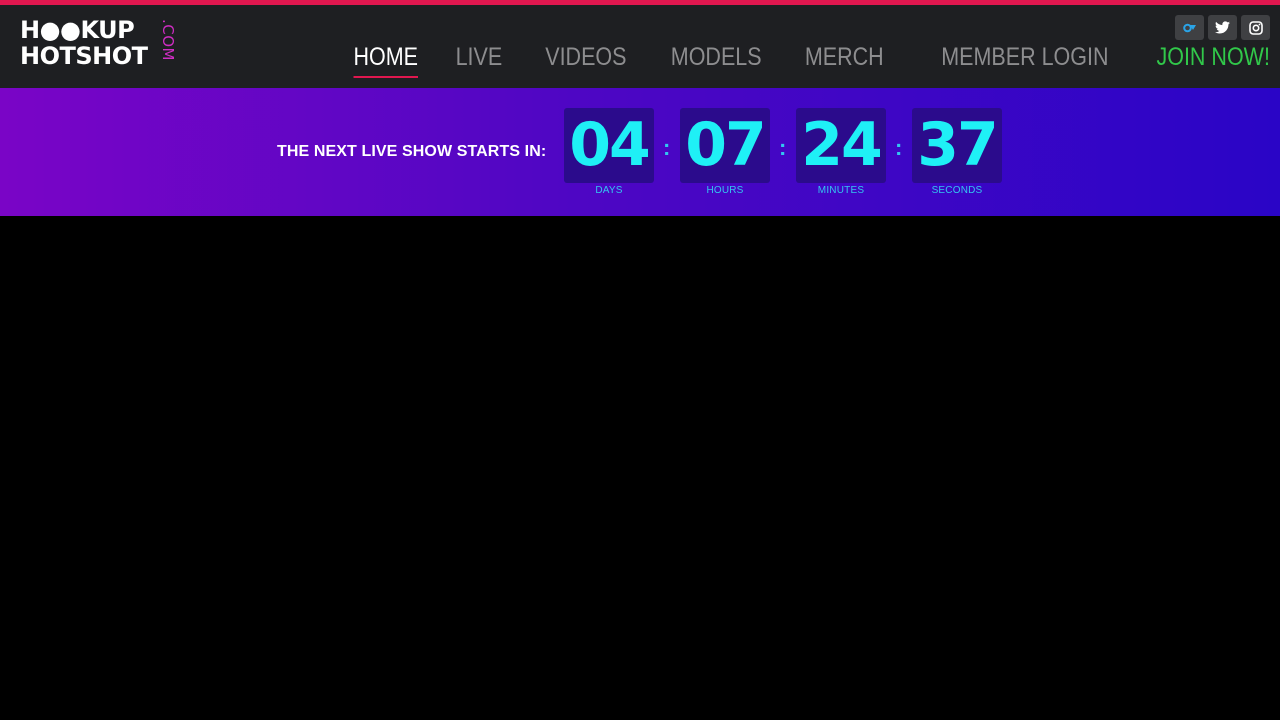  I want to click on social-links, so click(1222, 27).